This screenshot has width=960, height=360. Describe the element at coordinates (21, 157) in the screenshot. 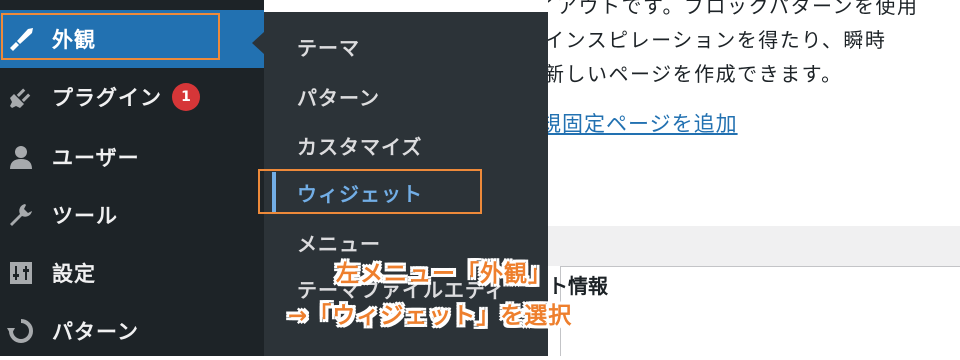

I see `user-icon` at that location.